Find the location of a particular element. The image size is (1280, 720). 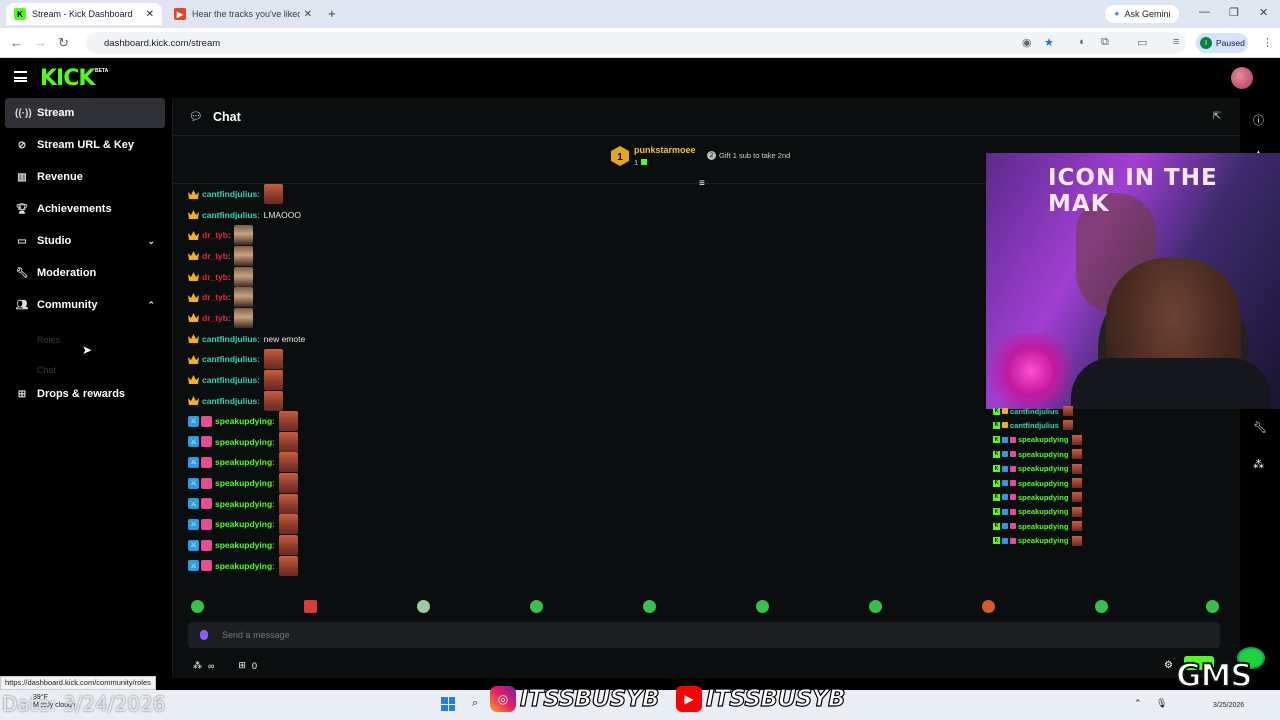

sidebar-subitem-chat: Chat is located at coordinates (46, 370).